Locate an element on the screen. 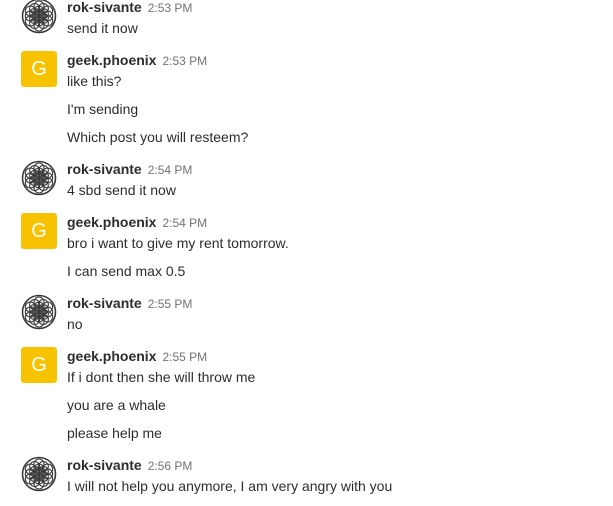 Image resolution: width=613 pixels, height=506 pixels. message-header: rok-sivante 2:53 PM is located at coordinates (129, 8).